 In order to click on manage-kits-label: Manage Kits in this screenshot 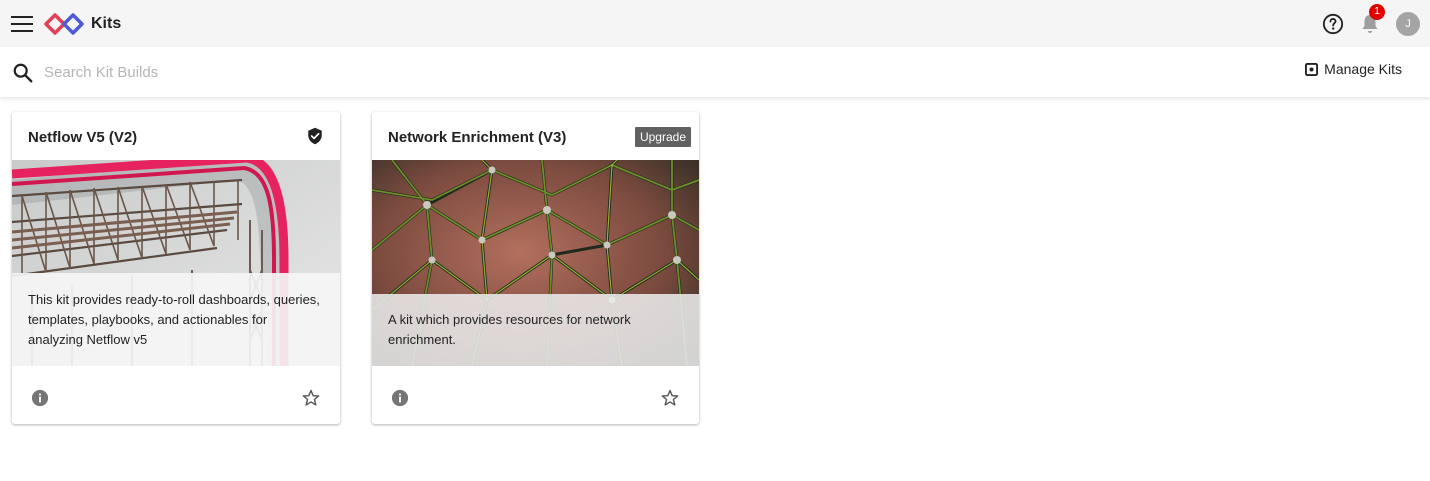, I will do `click(1363, 69)`.